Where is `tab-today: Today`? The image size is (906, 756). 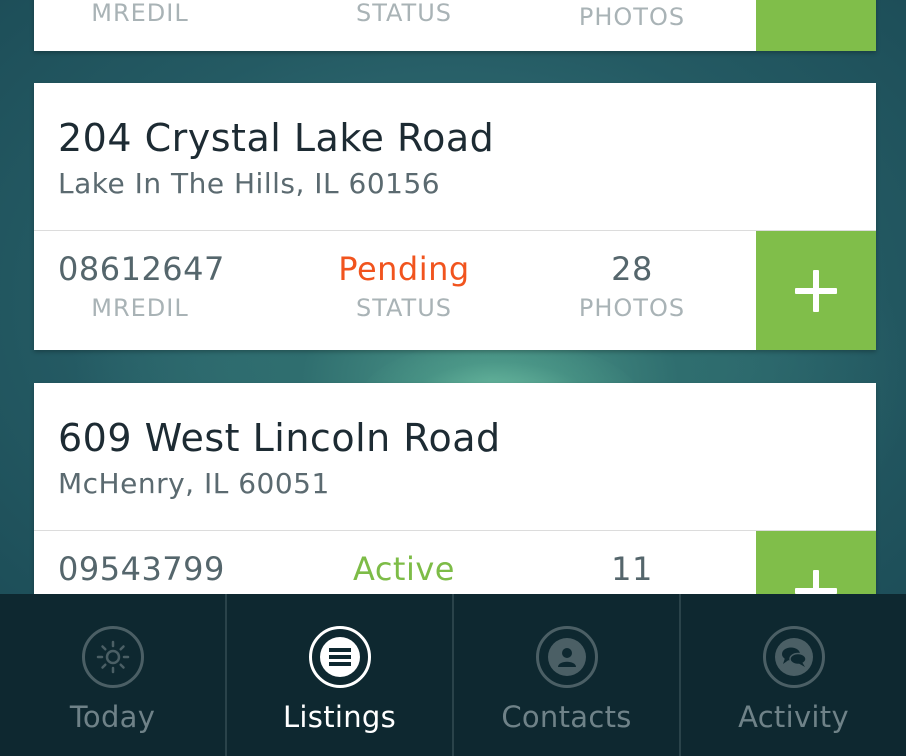
tab-today: Today is located at coordinates (113, 675).